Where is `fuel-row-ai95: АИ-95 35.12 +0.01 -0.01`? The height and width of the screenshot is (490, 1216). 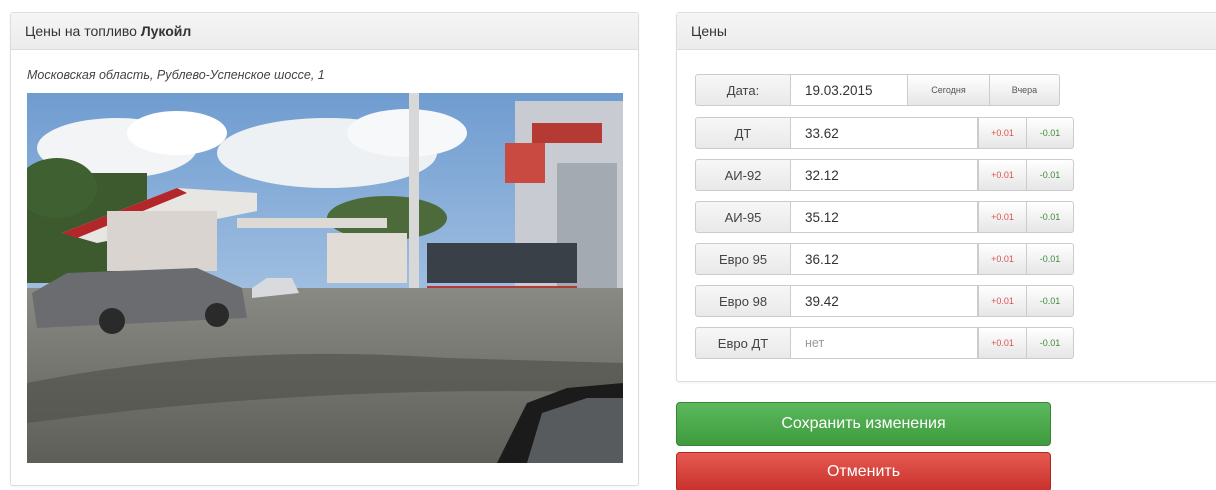 fuel-row-ai95: АИ-95 35.12 +0.01 -0.01 is located at coordinates (884, 217).